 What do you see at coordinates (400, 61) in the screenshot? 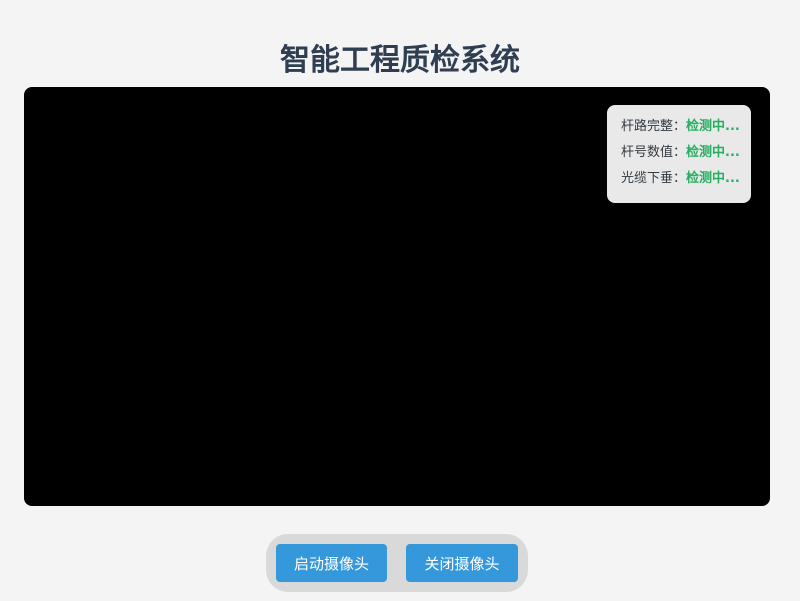
I see `page-title: 智能工程质检系统` at bounding box center [400, 61].